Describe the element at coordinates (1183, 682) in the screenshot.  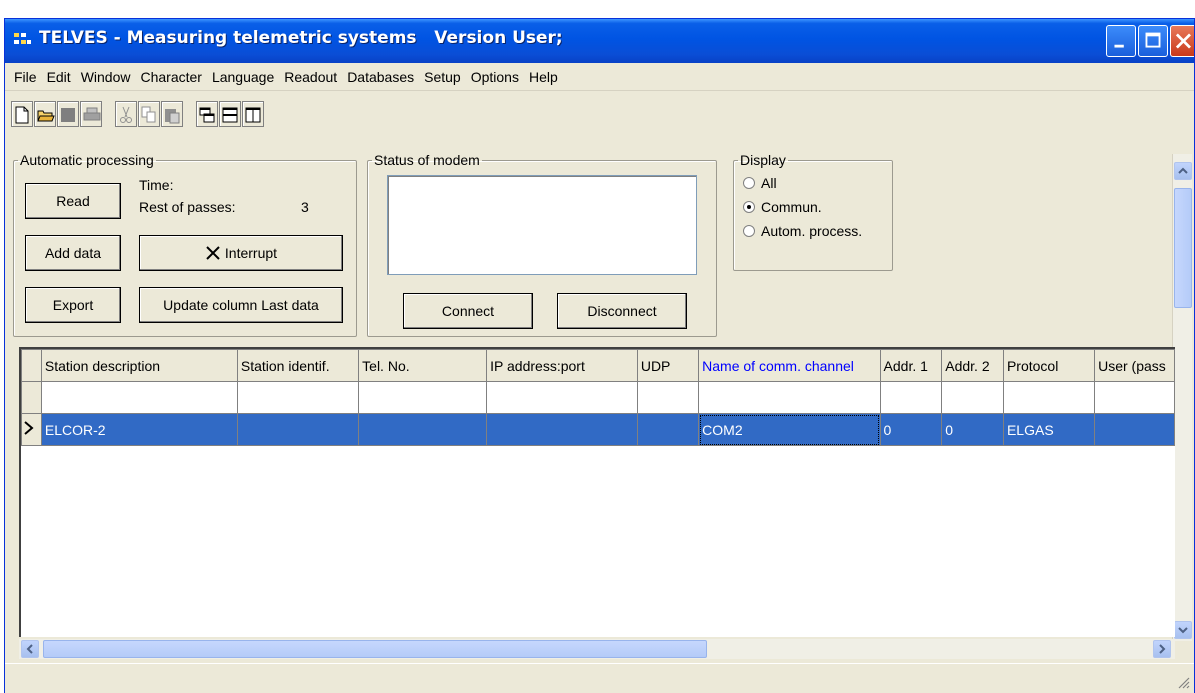
I see `resize-grip-icon` at that location.